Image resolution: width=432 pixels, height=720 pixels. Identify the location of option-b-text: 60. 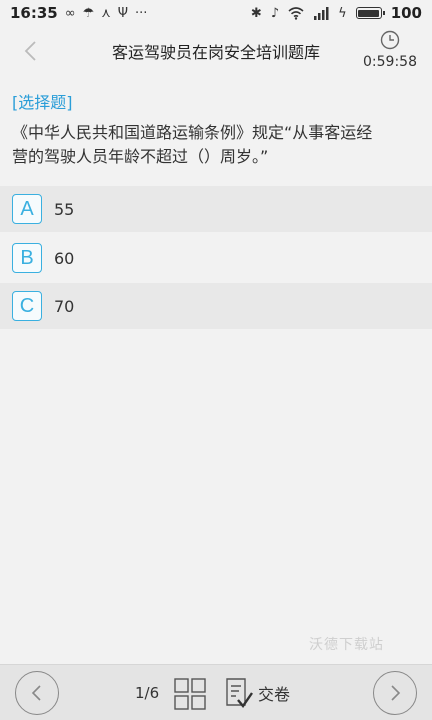
(64, 258).